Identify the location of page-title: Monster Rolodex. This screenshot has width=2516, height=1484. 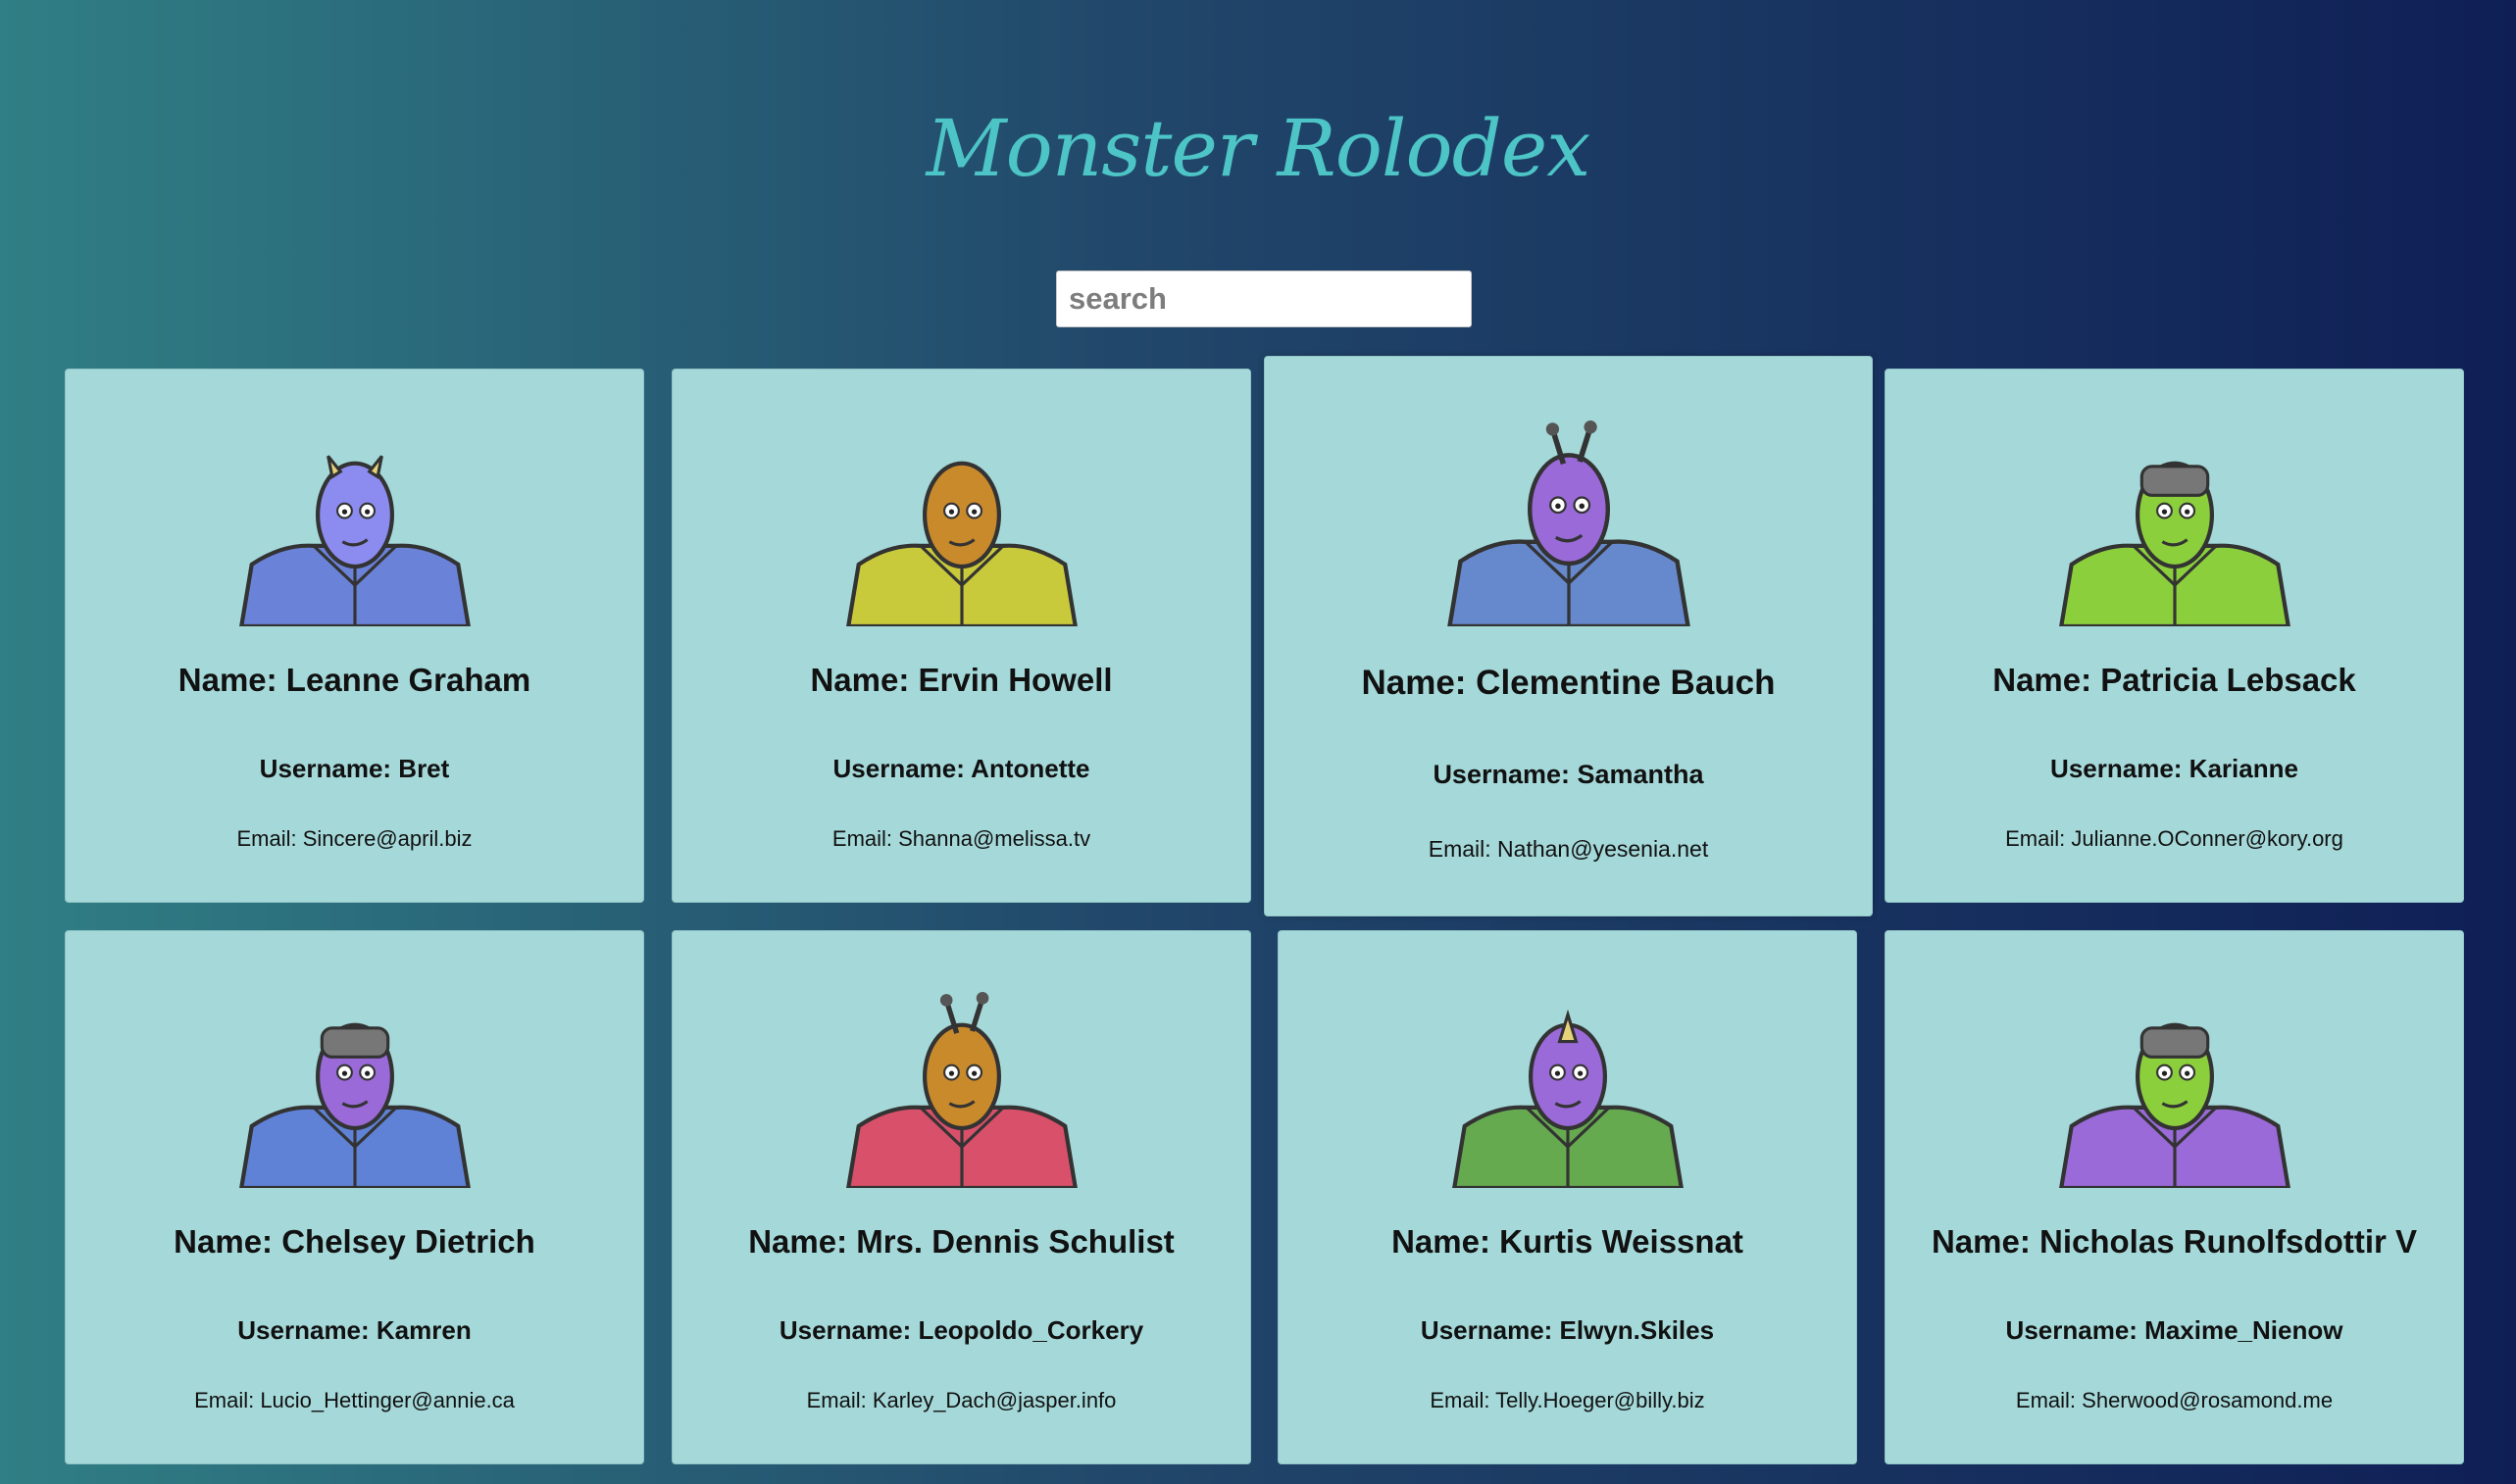
(1259, 149).